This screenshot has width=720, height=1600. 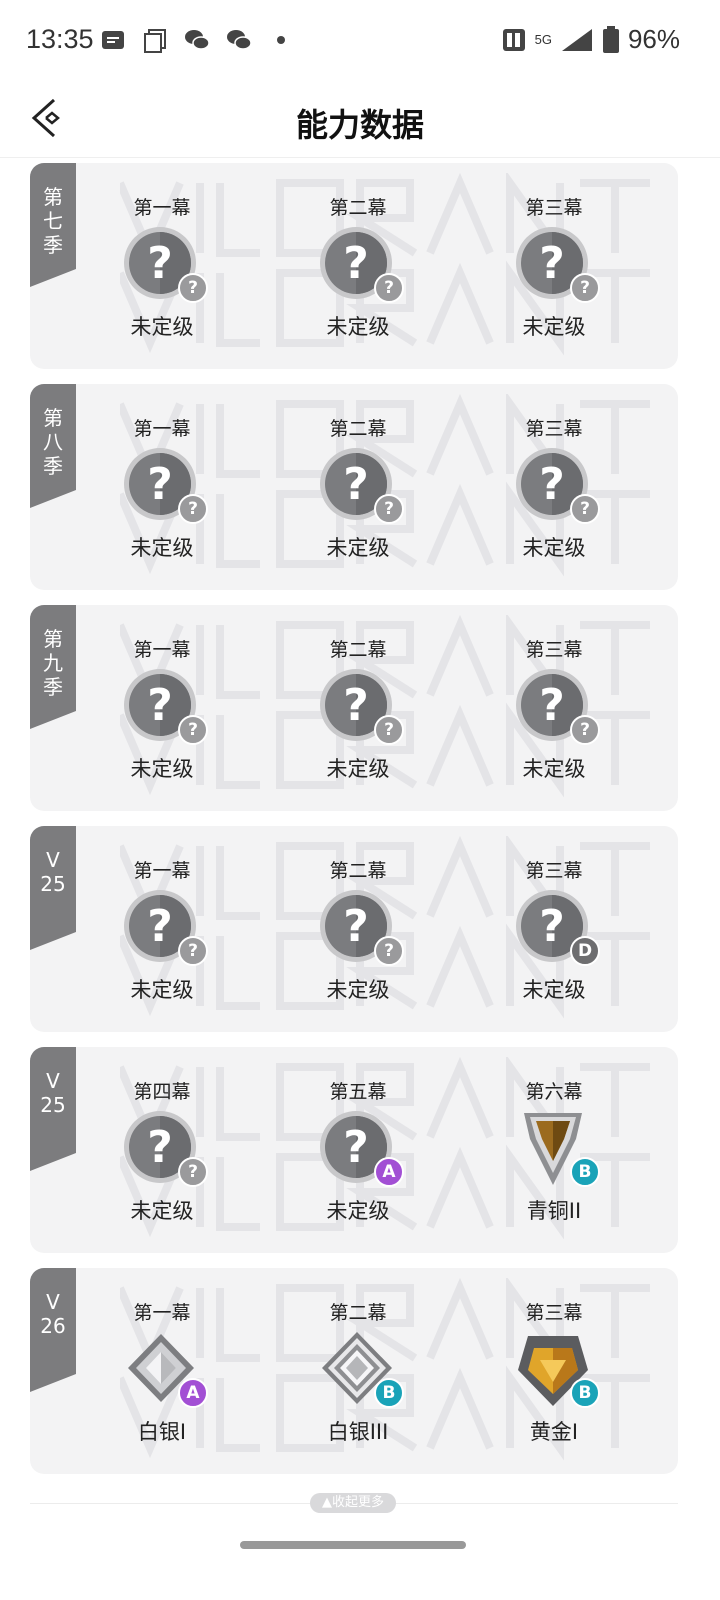 I want to click on act-item: 第一幕 A 白银I, so click(x=162, y=1372).